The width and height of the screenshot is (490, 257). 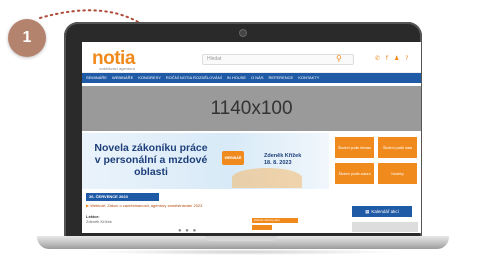 I want to click on gray-panel, so click(x=385, y=227).